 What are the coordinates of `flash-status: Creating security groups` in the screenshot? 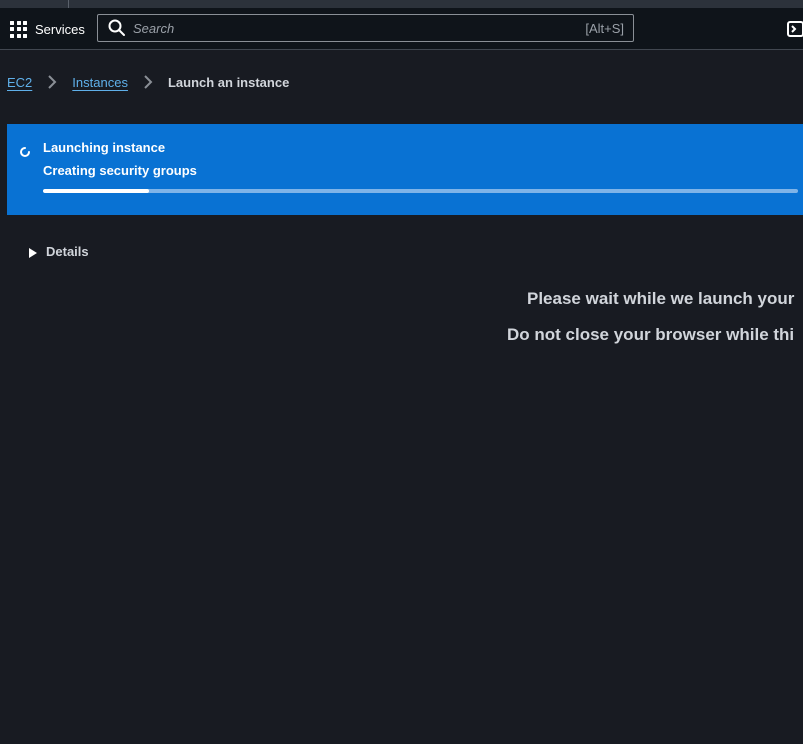 It's located at (120, 170).